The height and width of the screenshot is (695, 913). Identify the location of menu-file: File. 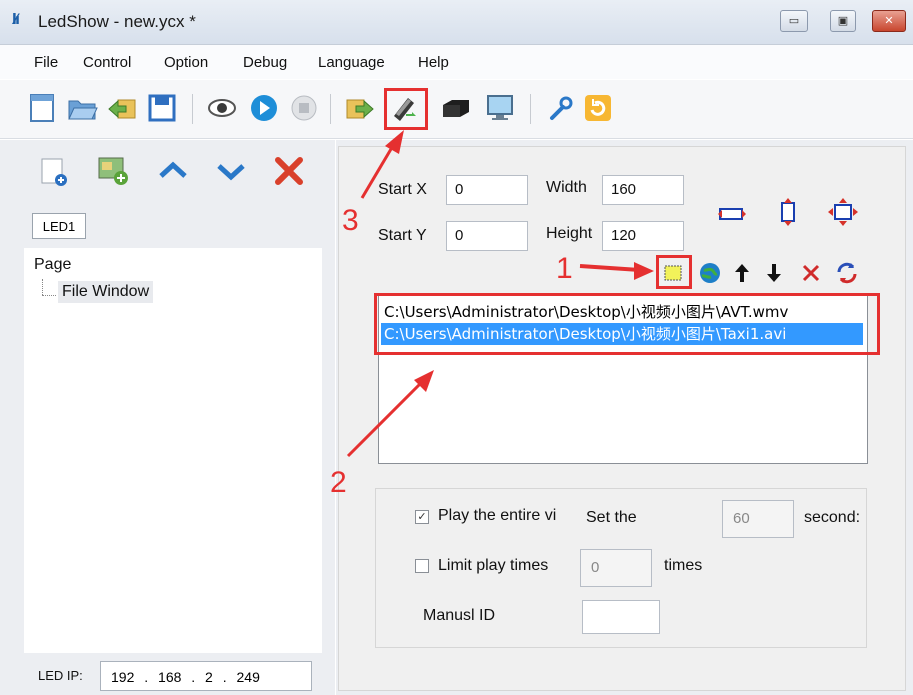
(46, 62).